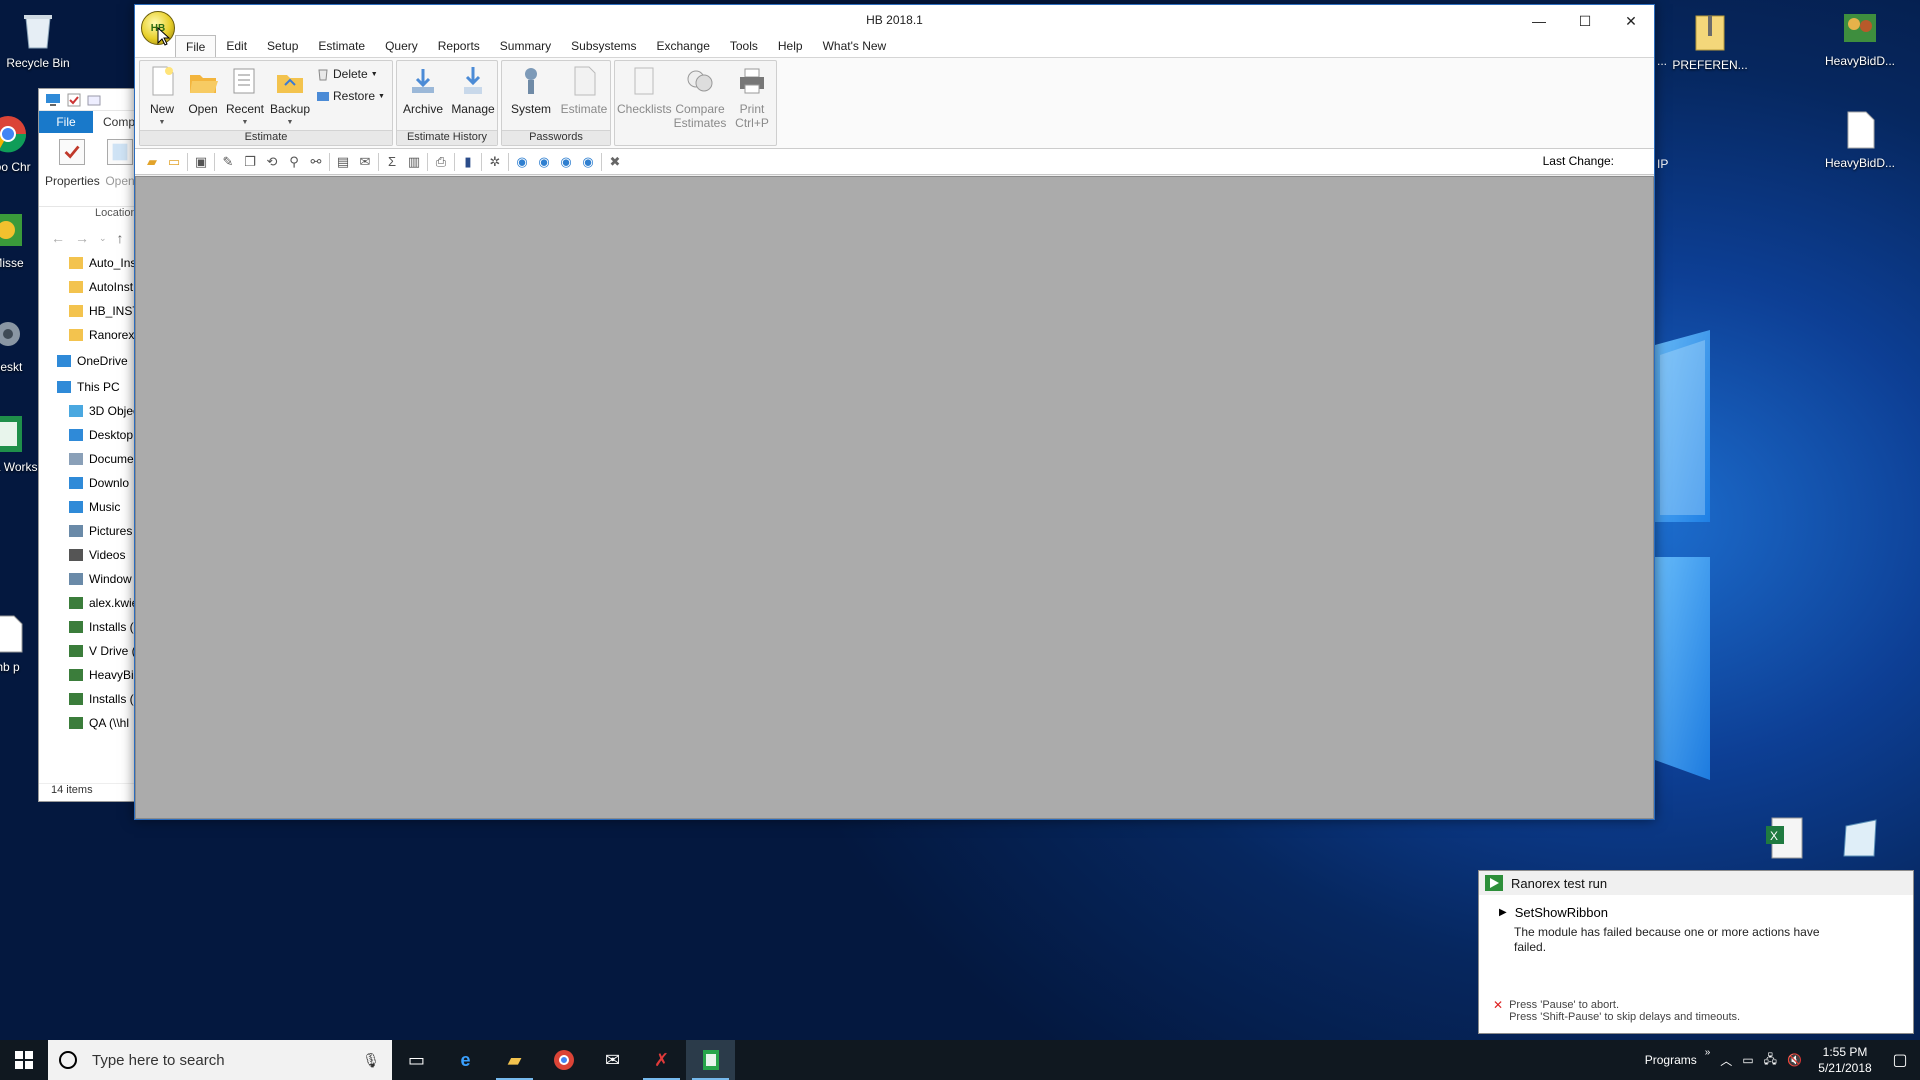 This screenshot has height=1080, width=1920. What do you see at coordinates (563, 1060) in the screenshot?
I see `chrome-icon` at bounding box center [563, 1060].